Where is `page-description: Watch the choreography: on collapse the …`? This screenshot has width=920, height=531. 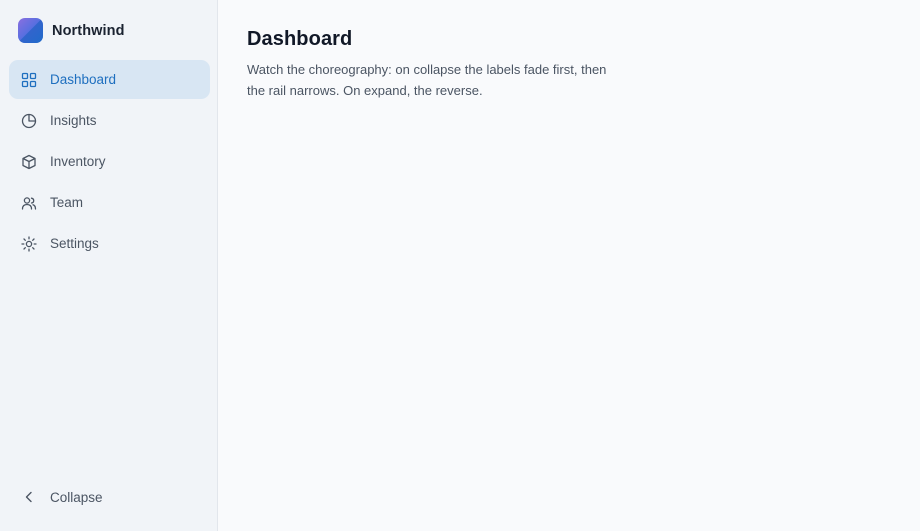 page-description: Watch the choreography: on collapse the … is located at coordinates (427, 80).